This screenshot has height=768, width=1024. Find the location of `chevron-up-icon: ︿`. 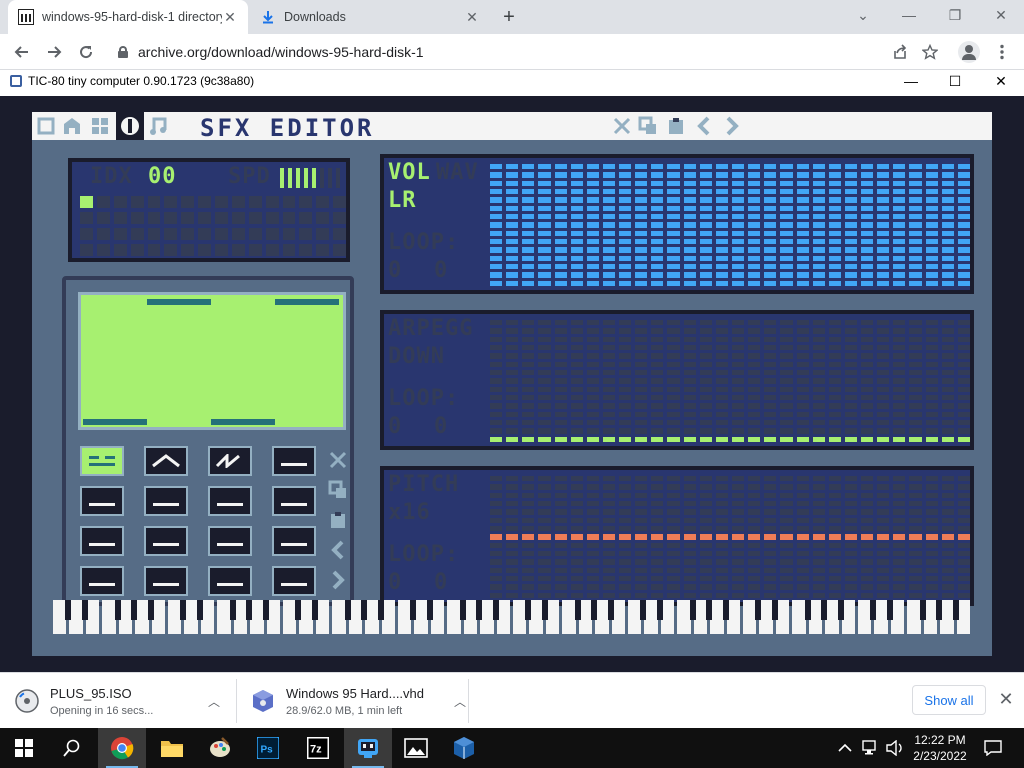

chevron-up-icon: ︿ is located at coordinates (214, 701).